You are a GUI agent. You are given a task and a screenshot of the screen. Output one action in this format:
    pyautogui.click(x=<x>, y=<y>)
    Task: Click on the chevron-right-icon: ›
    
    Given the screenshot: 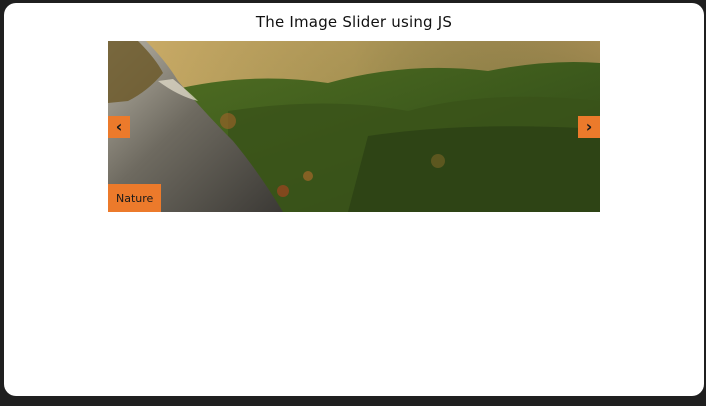 What is the action you would take?
    pyautogui.click(x=589, y=126)
    